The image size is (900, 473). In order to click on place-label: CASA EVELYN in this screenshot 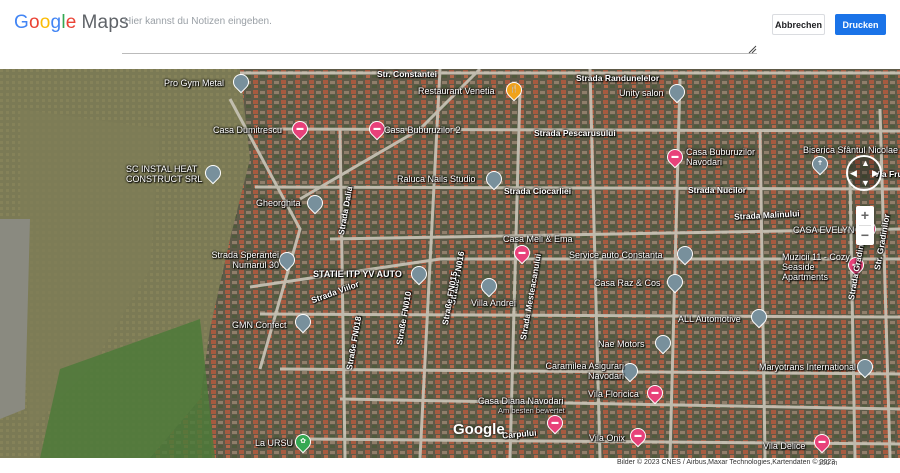, I will do `click(823, 230)`.